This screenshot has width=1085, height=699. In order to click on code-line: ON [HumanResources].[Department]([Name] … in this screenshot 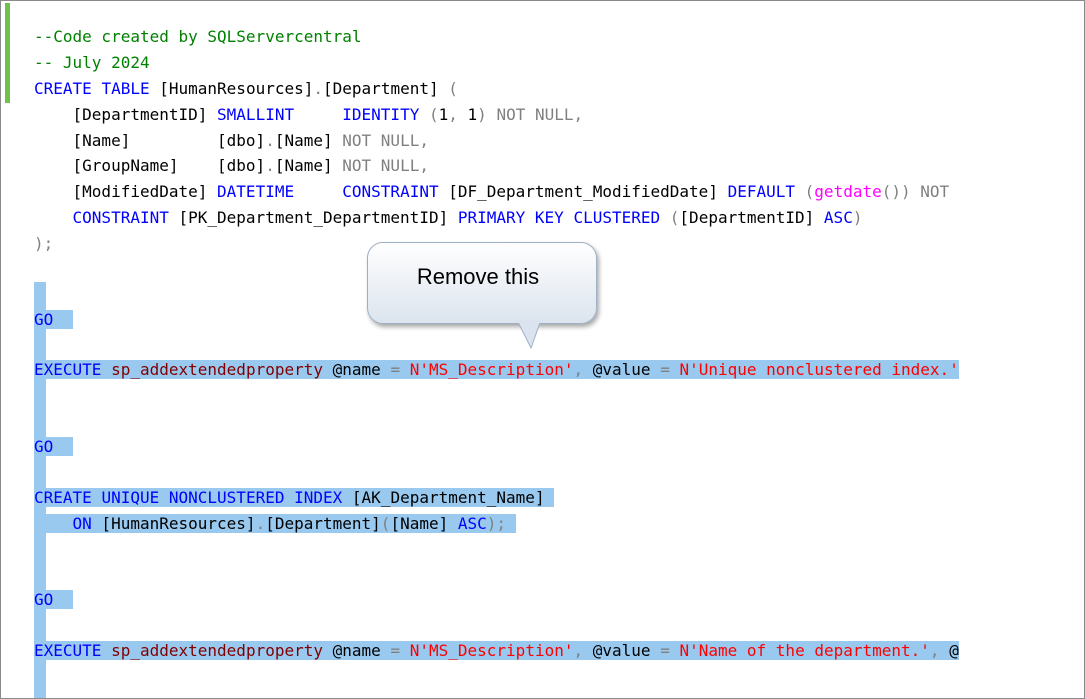, I will do `click(275, 524)`.